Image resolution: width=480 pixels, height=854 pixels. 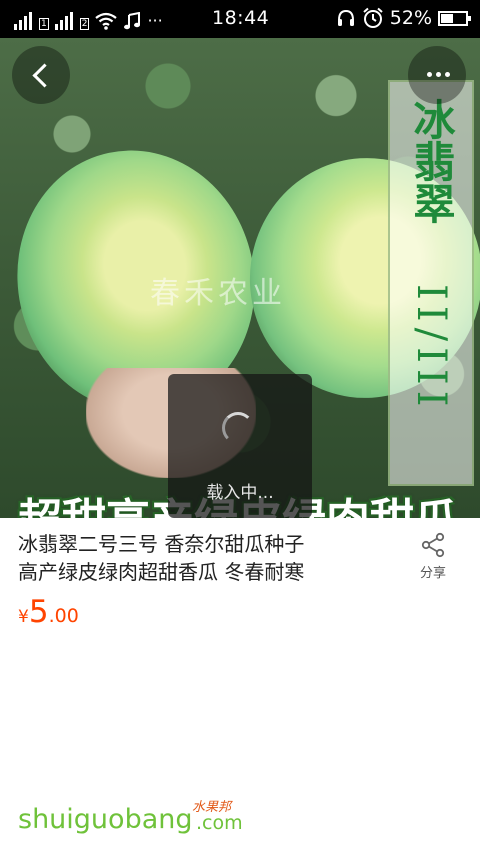 What do you see at coordinates (238, 428) in the screenshot?
I see `spinner-icon` at bounding box center [238, 428].